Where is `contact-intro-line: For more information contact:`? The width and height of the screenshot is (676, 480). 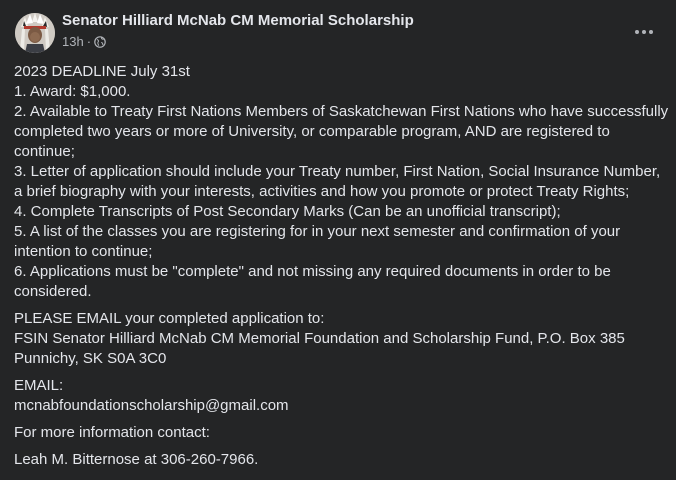
contact-intro-line: For more information contact: is located at coordinates (112, 432).